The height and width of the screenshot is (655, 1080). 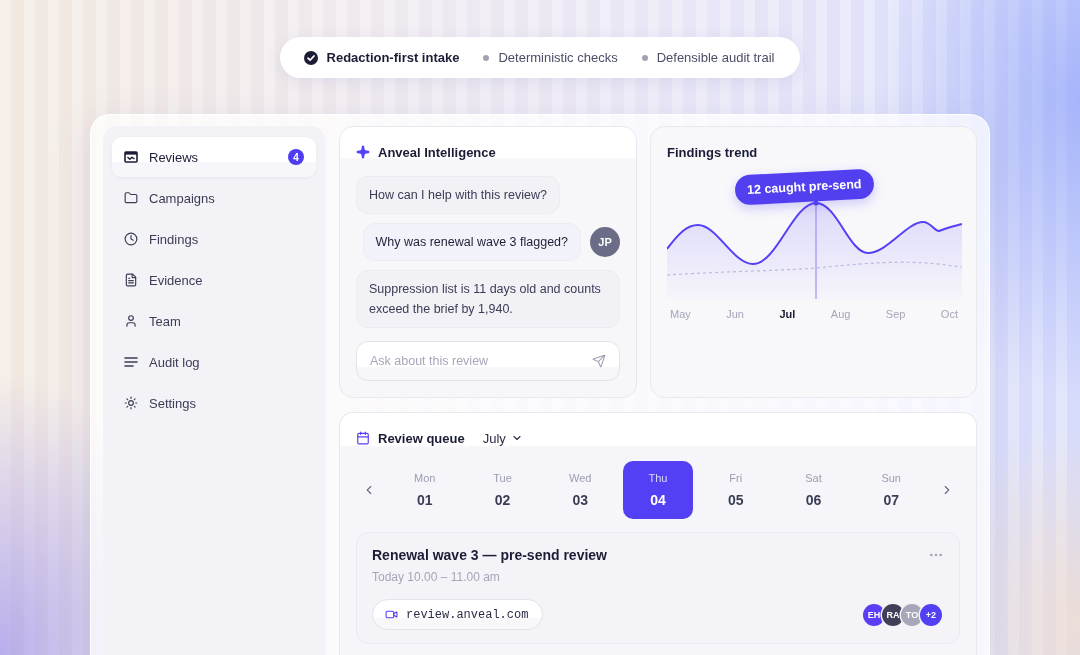 What do you see at coordinates (840, 314) in the screenshot?
I see `axis-label: Aug` at bounding box center [840, 314].